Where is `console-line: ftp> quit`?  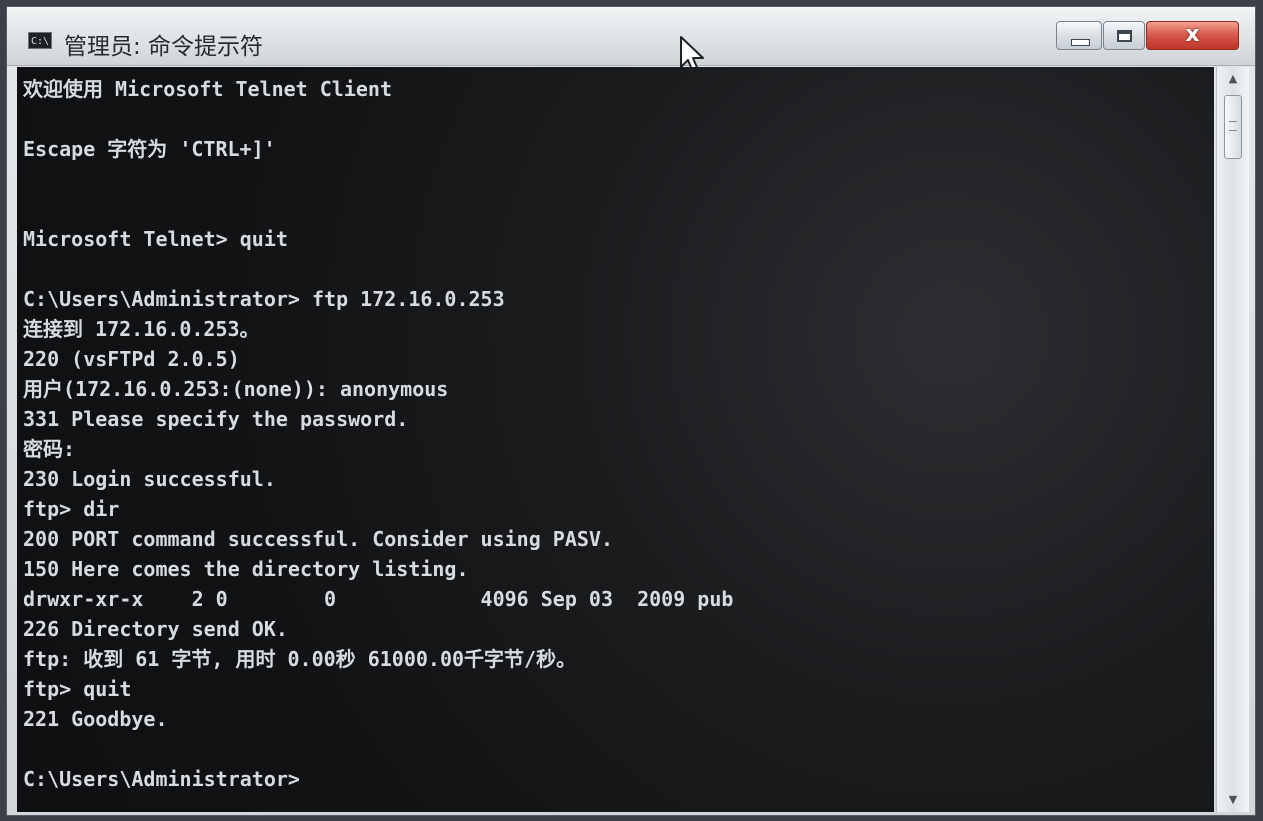
console-line: ftp> quit is located at coordinates (77, 689).